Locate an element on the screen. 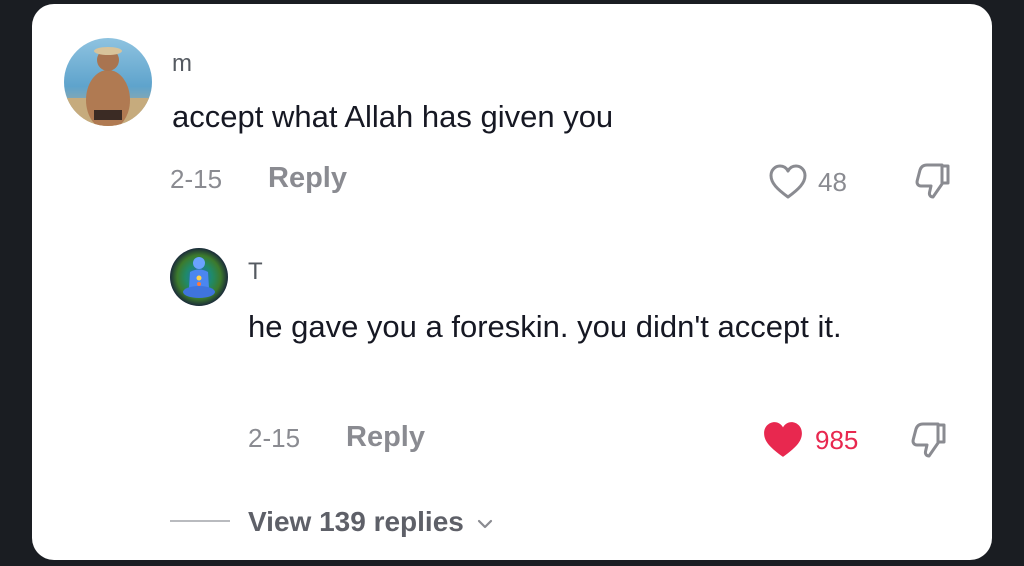 The image size is (1024, 566). view-replies-button: View 139 replies is located at coordinates (371, 522).